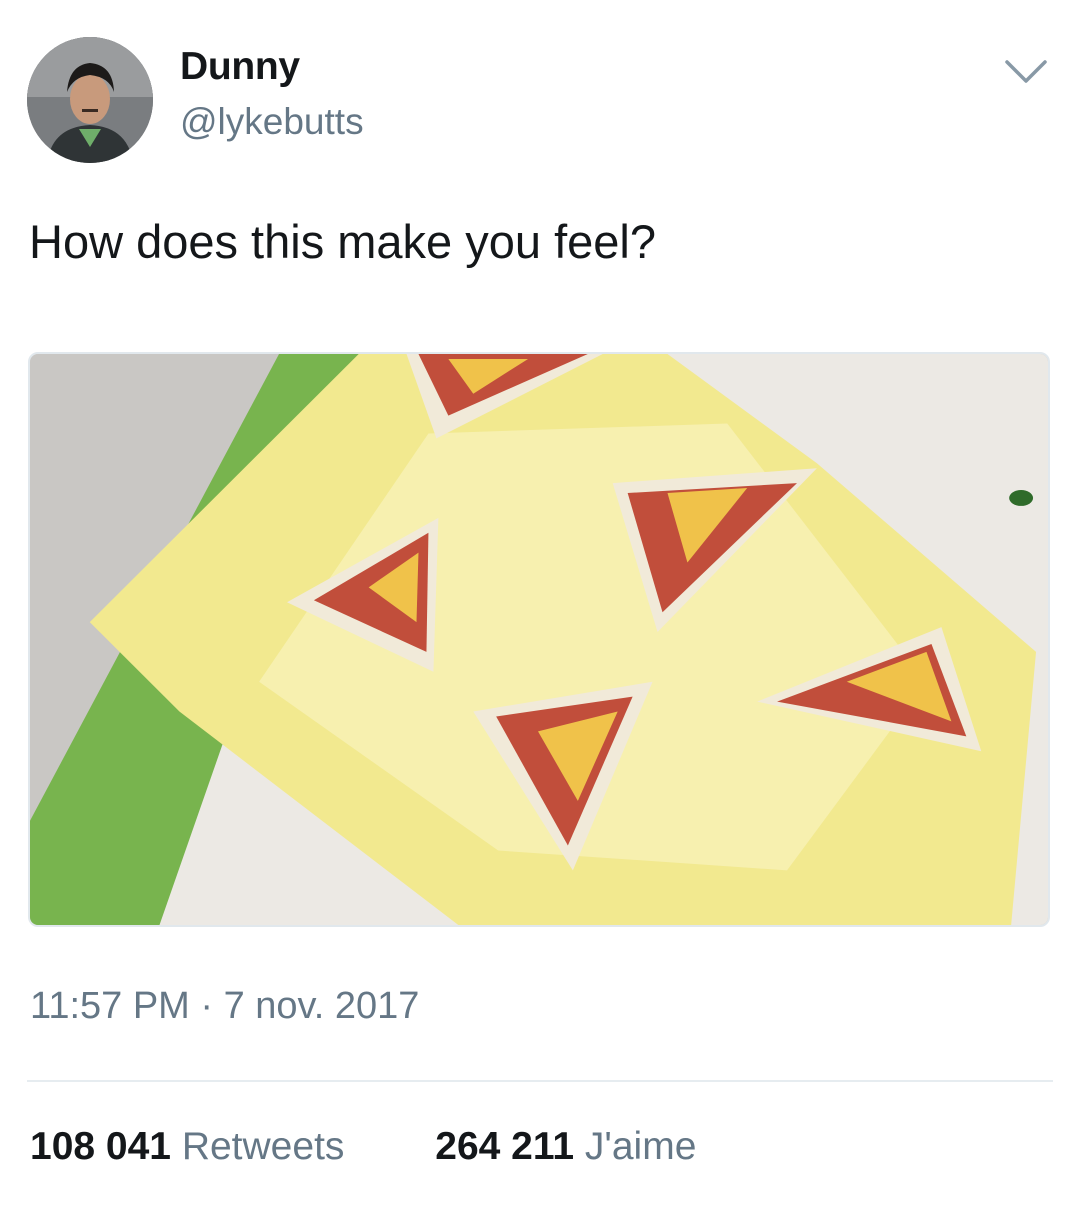 This screenshot has height=1208, width=1080. Describe the element at coordinates (342, 241) in the screenshot. I see `tweet-text: How does this make you feel?` at that location.